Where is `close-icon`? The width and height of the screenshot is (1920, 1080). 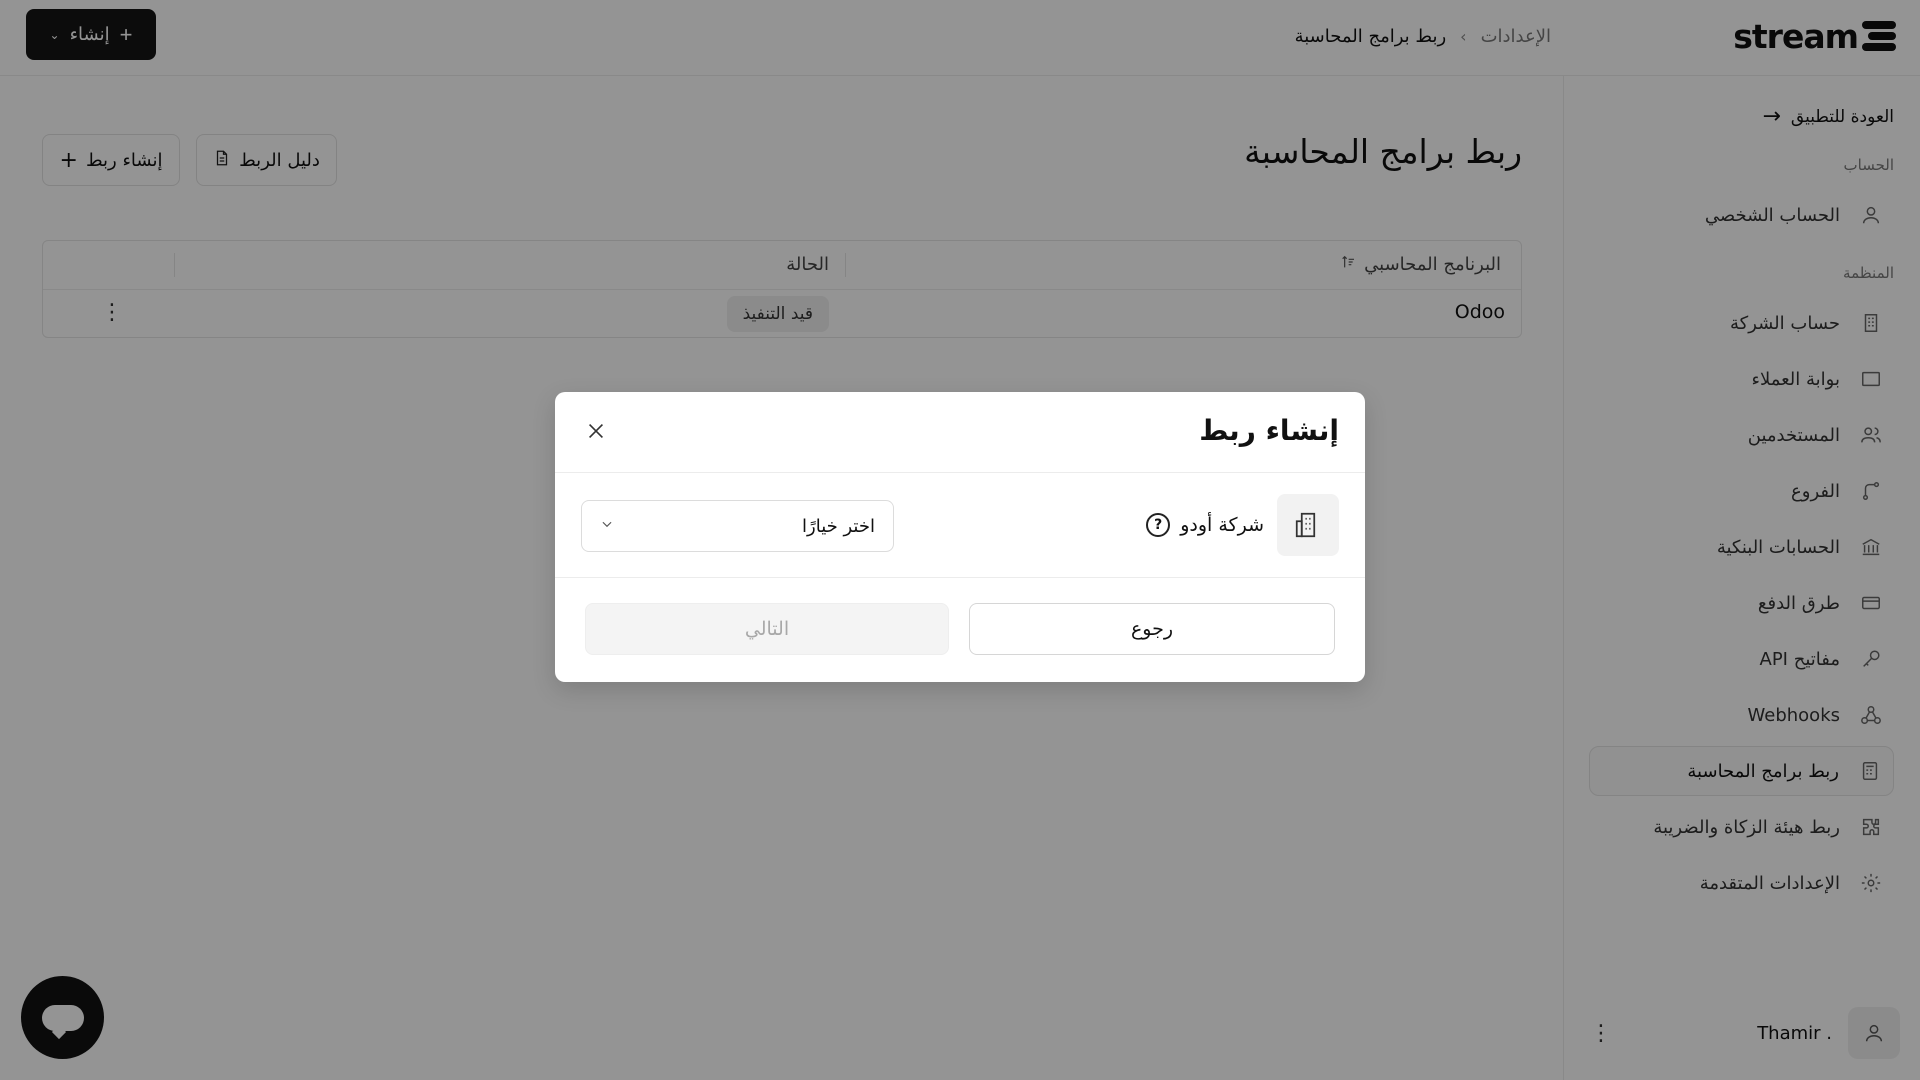 close-icon is located at coordinates (596, 431).